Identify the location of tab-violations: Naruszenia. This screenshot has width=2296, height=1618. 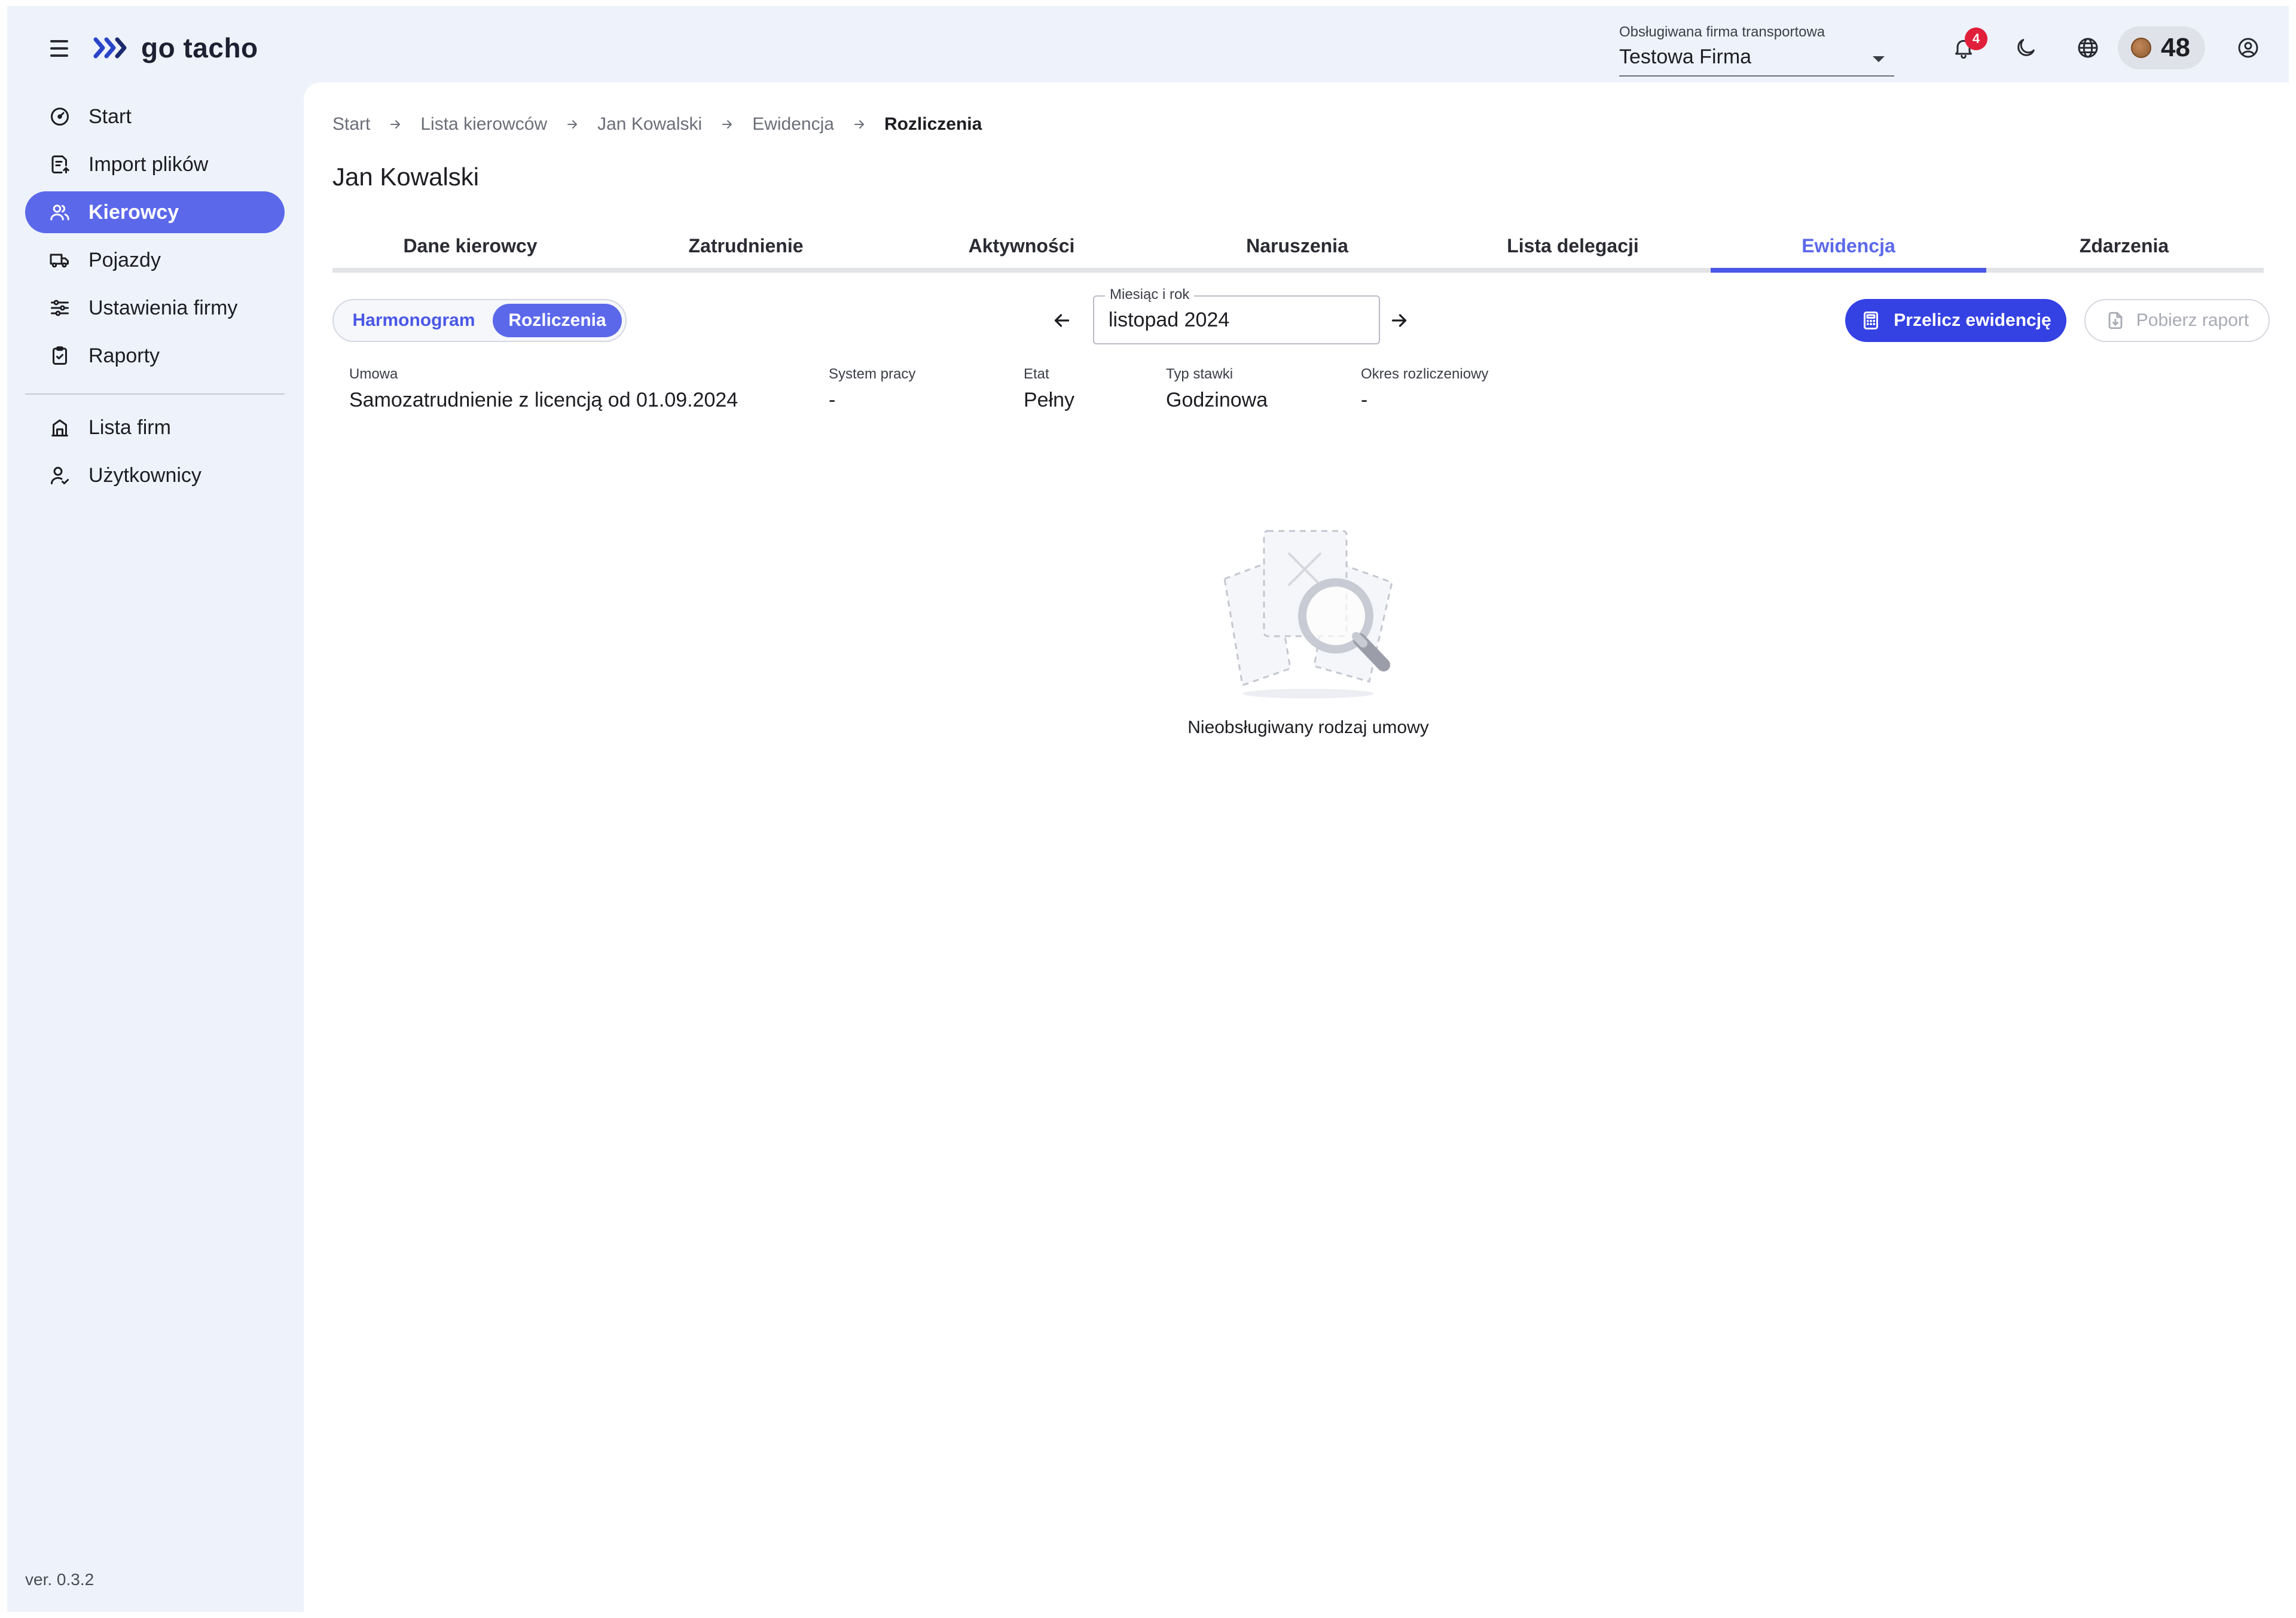
(1297, 246).